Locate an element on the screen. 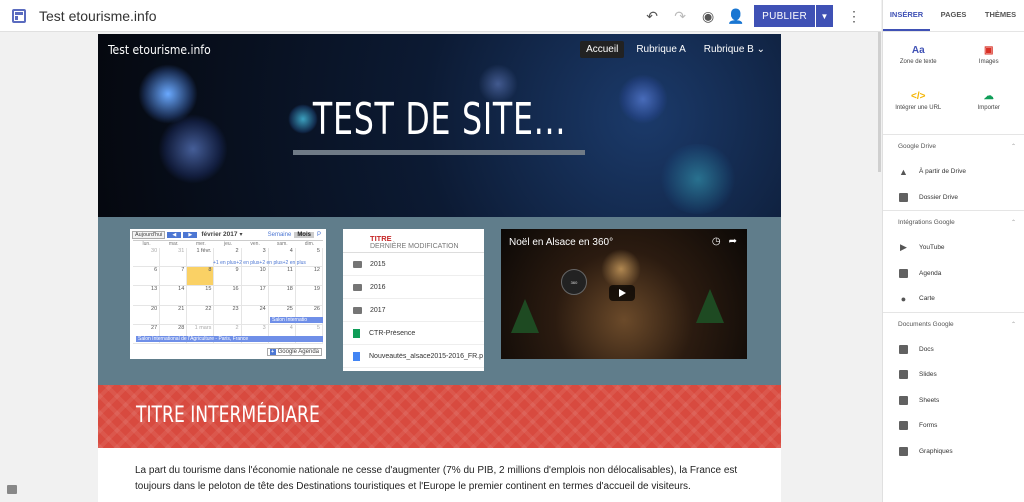  item-charts: Graphiques is located at coordinates (953, 452).